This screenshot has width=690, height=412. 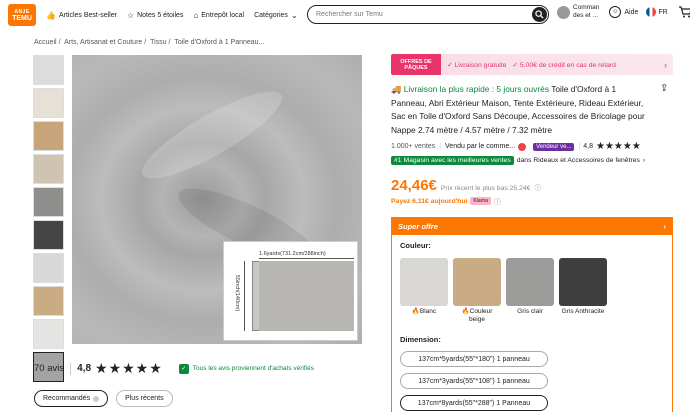 I want to click on swatch-label-text: Gris Anthracite, so click(x=583, y=311).